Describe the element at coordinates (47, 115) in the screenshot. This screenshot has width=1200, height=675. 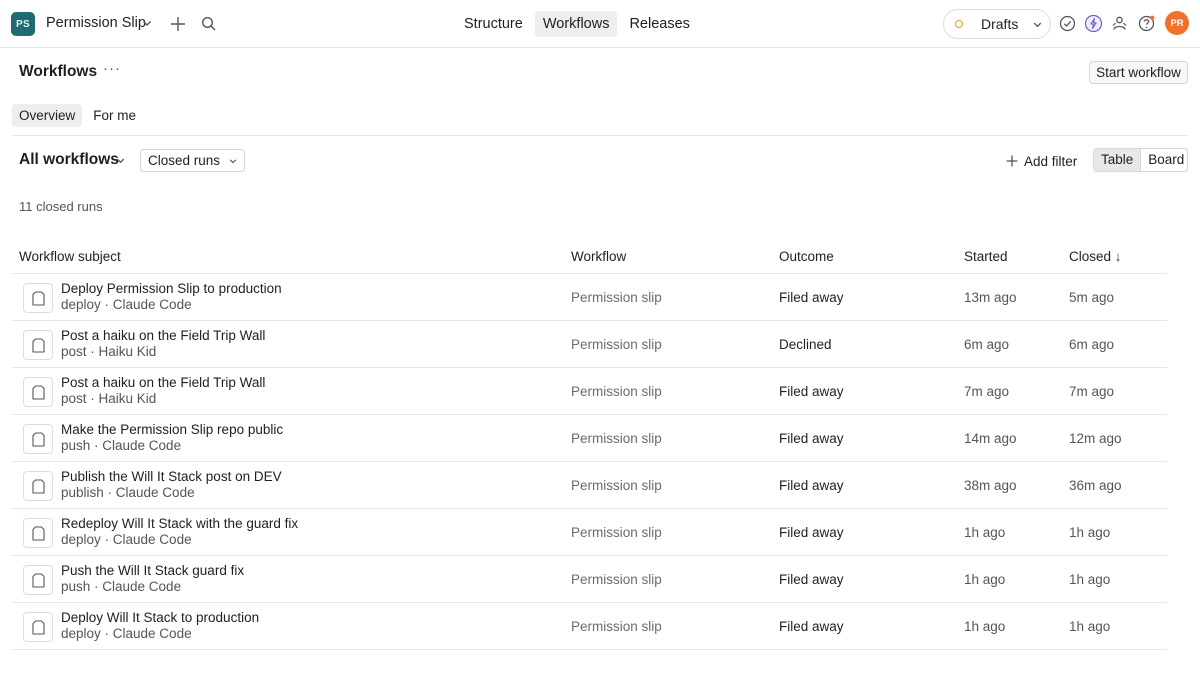
I see `tab-overview: Overview` at that location.